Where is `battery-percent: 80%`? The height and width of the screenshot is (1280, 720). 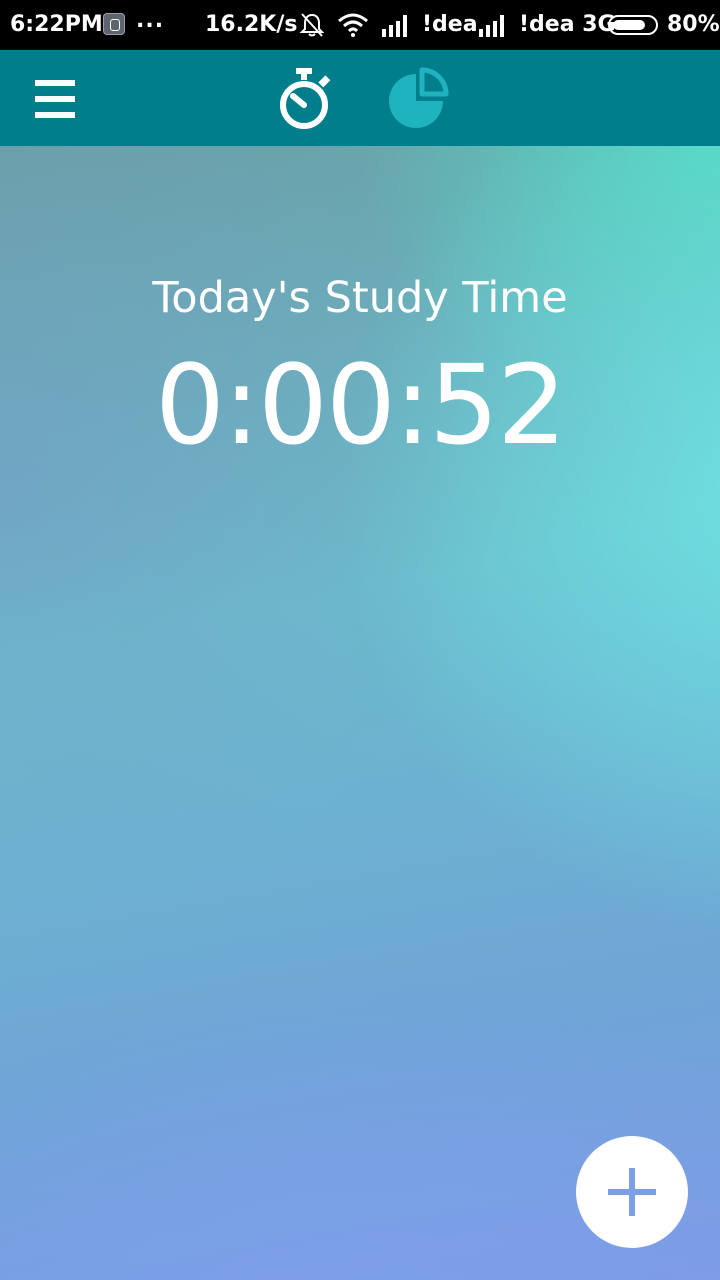 battery-percent: 80% is located at coordinates (693, 24).